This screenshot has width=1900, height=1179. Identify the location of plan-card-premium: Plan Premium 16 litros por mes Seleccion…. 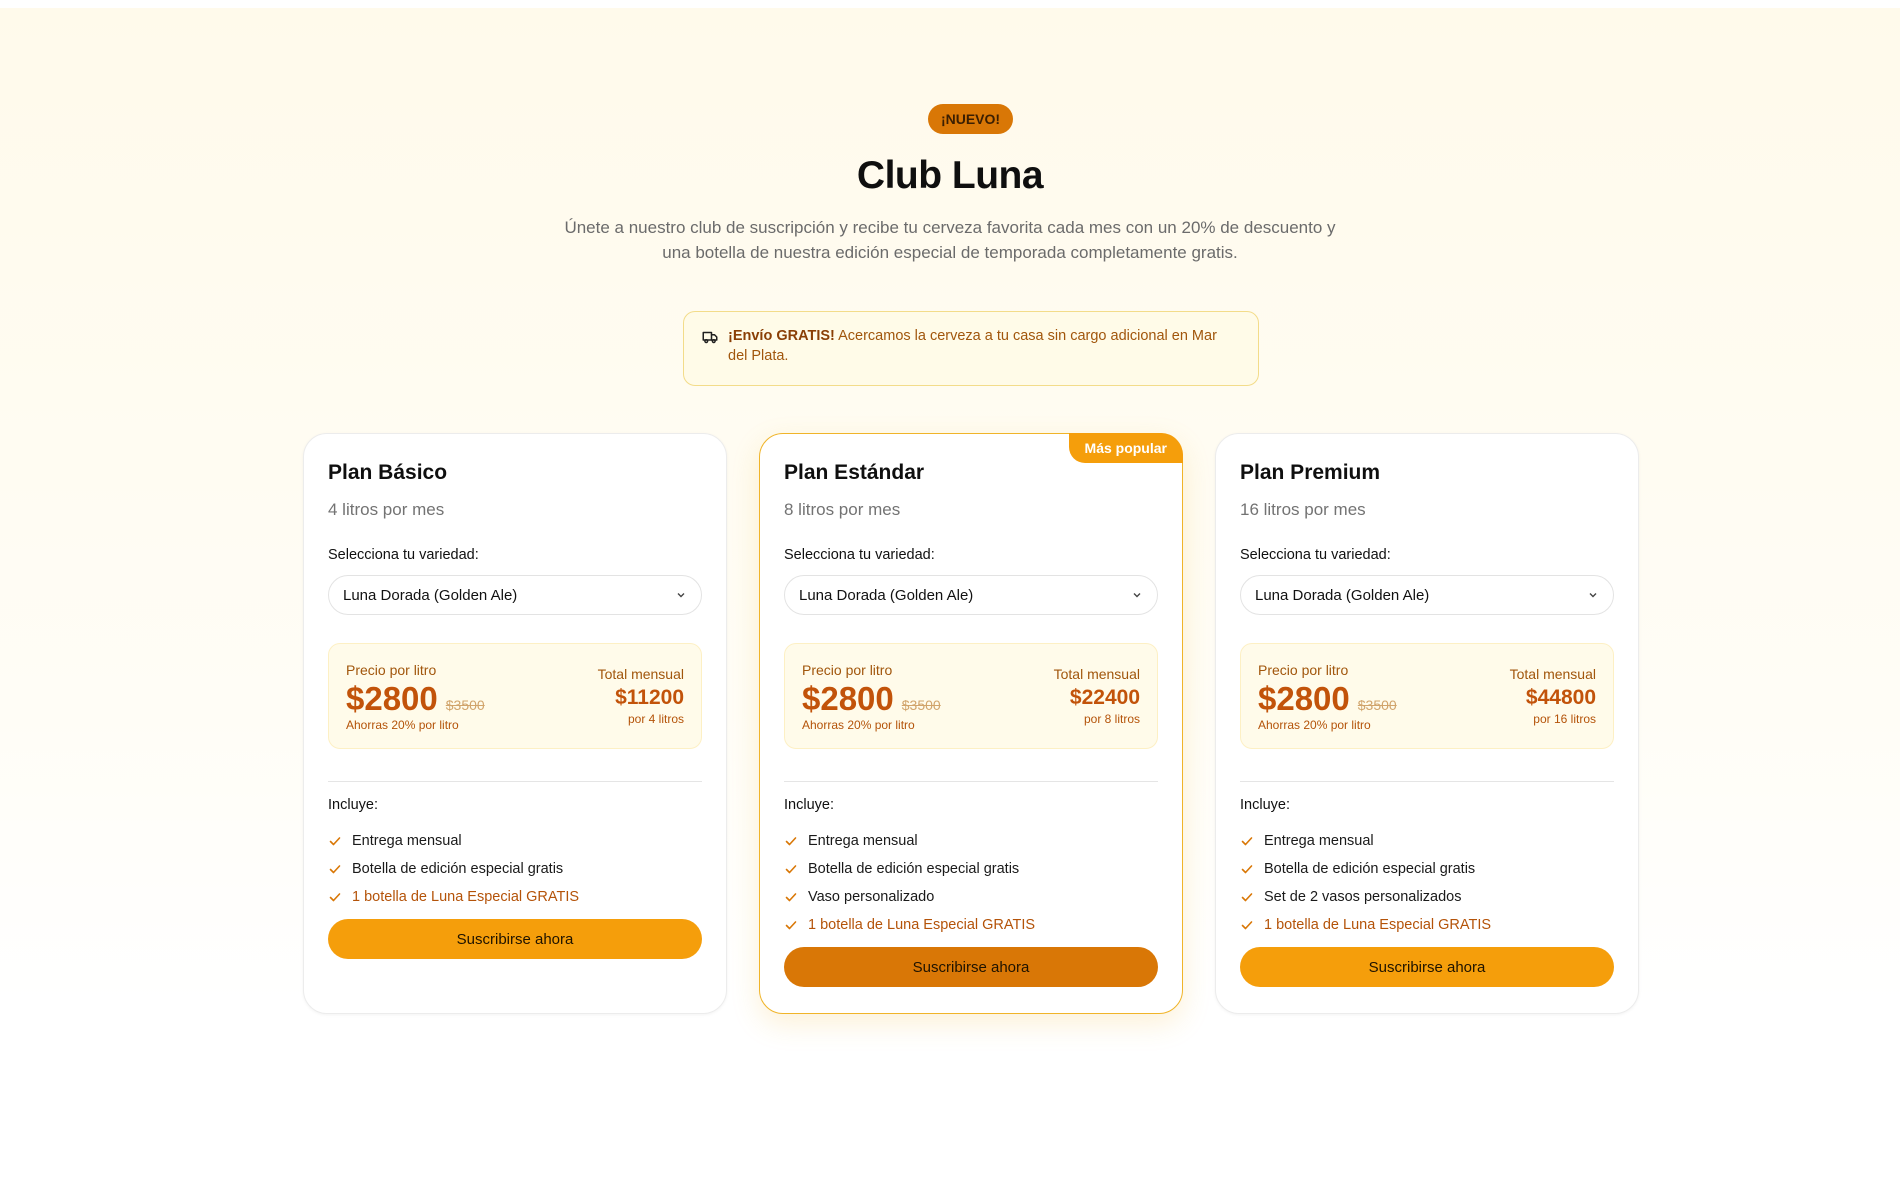
(1427, 723).